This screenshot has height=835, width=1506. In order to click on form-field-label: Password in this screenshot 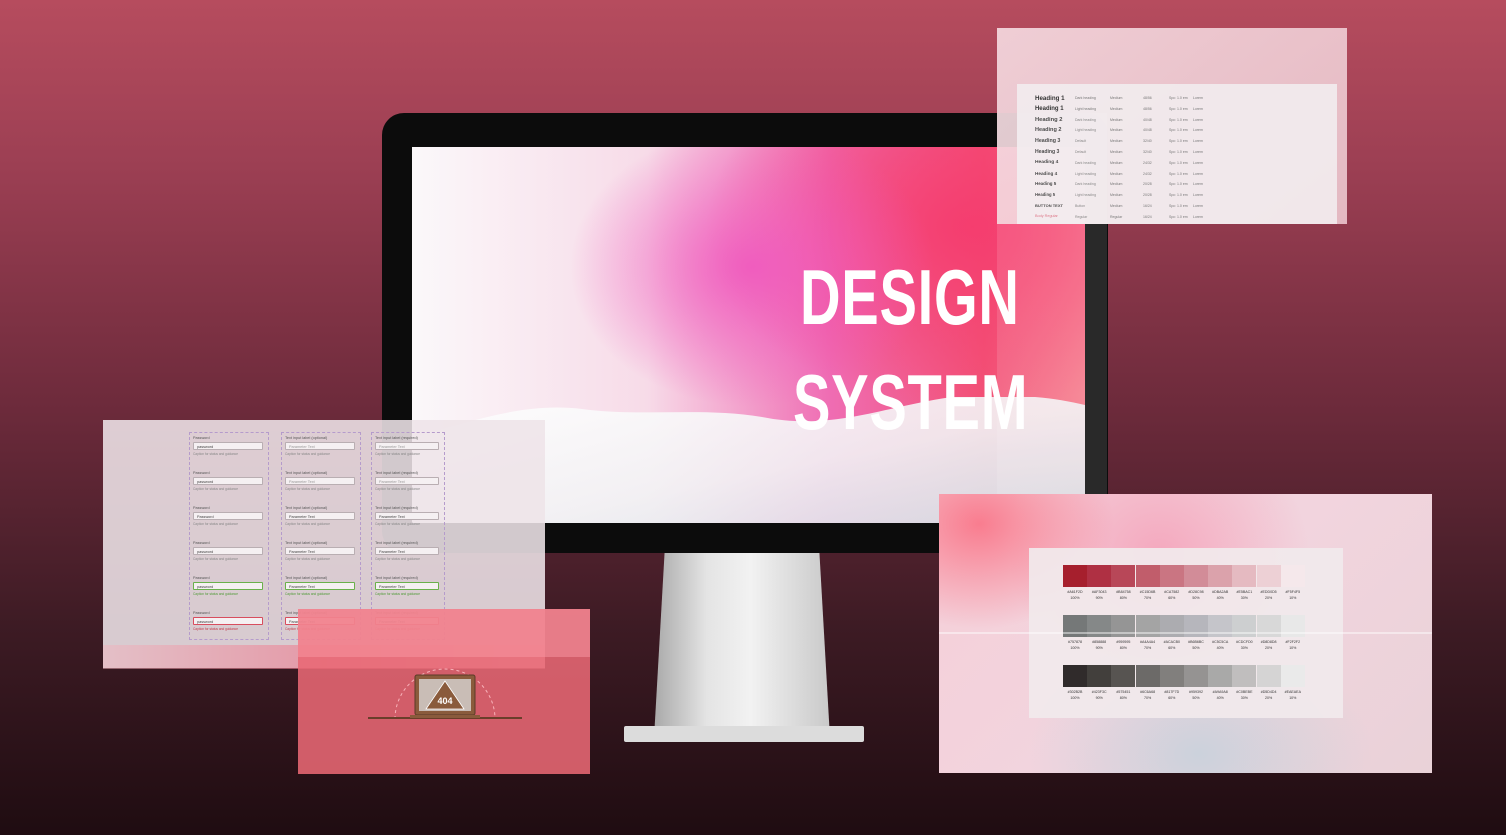, I will do `click(201, 613)`.